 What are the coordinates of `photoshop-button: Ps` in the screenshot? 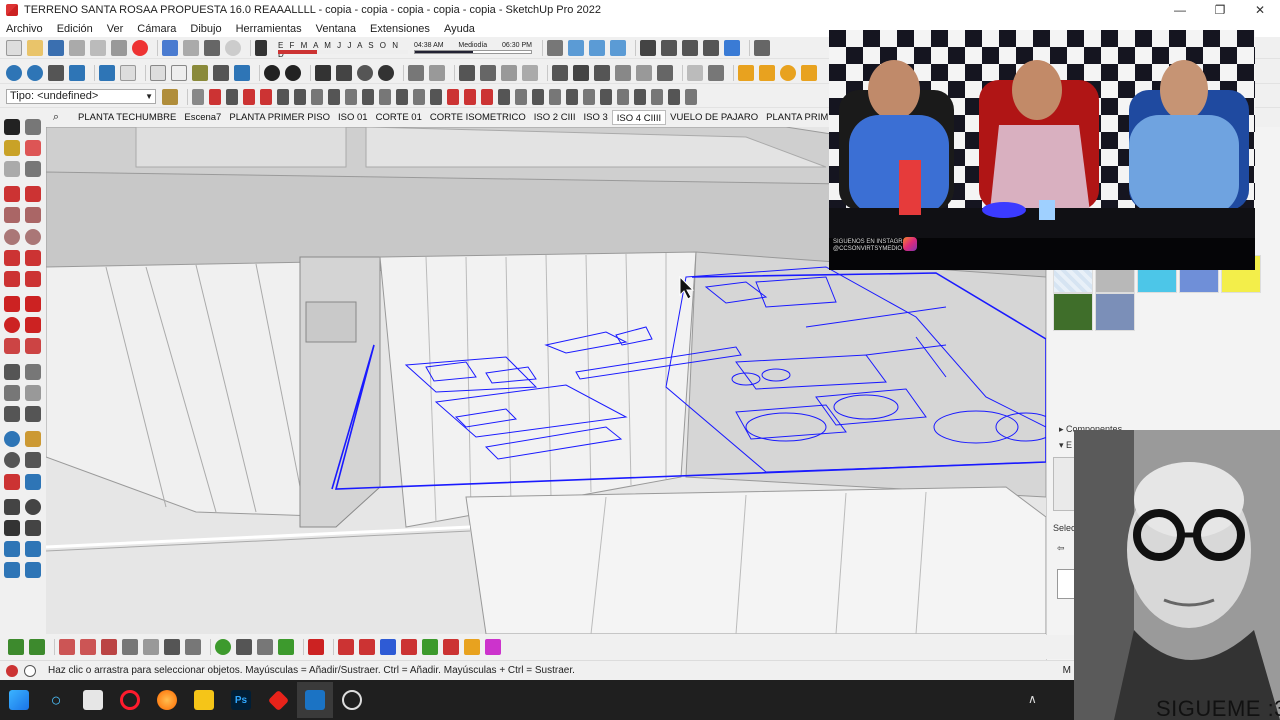 It's located at (241, 700).